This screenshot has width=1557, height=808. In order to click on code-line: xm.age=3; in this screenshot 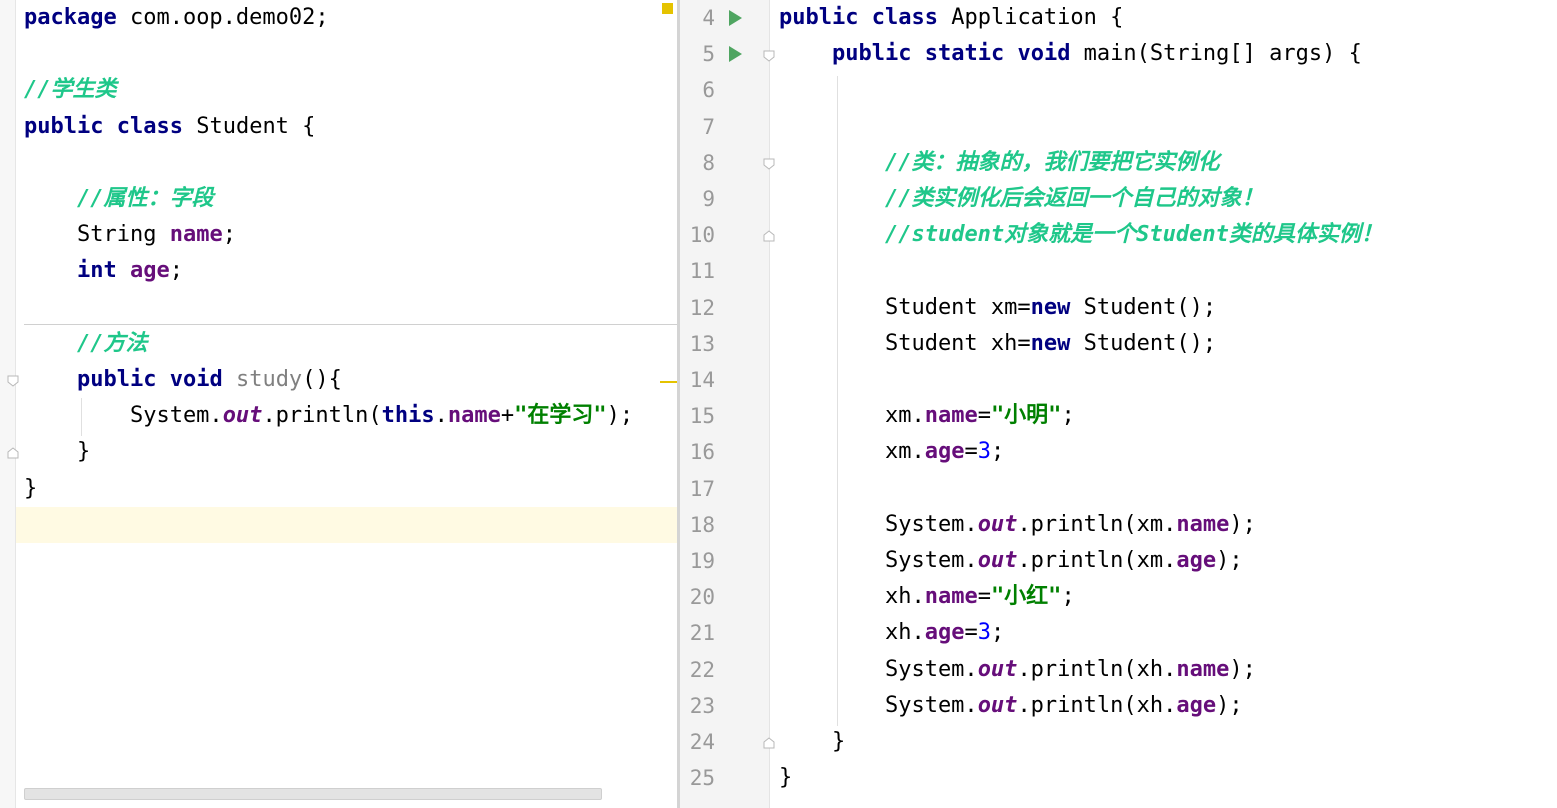, I will do `click(891, 452)`.